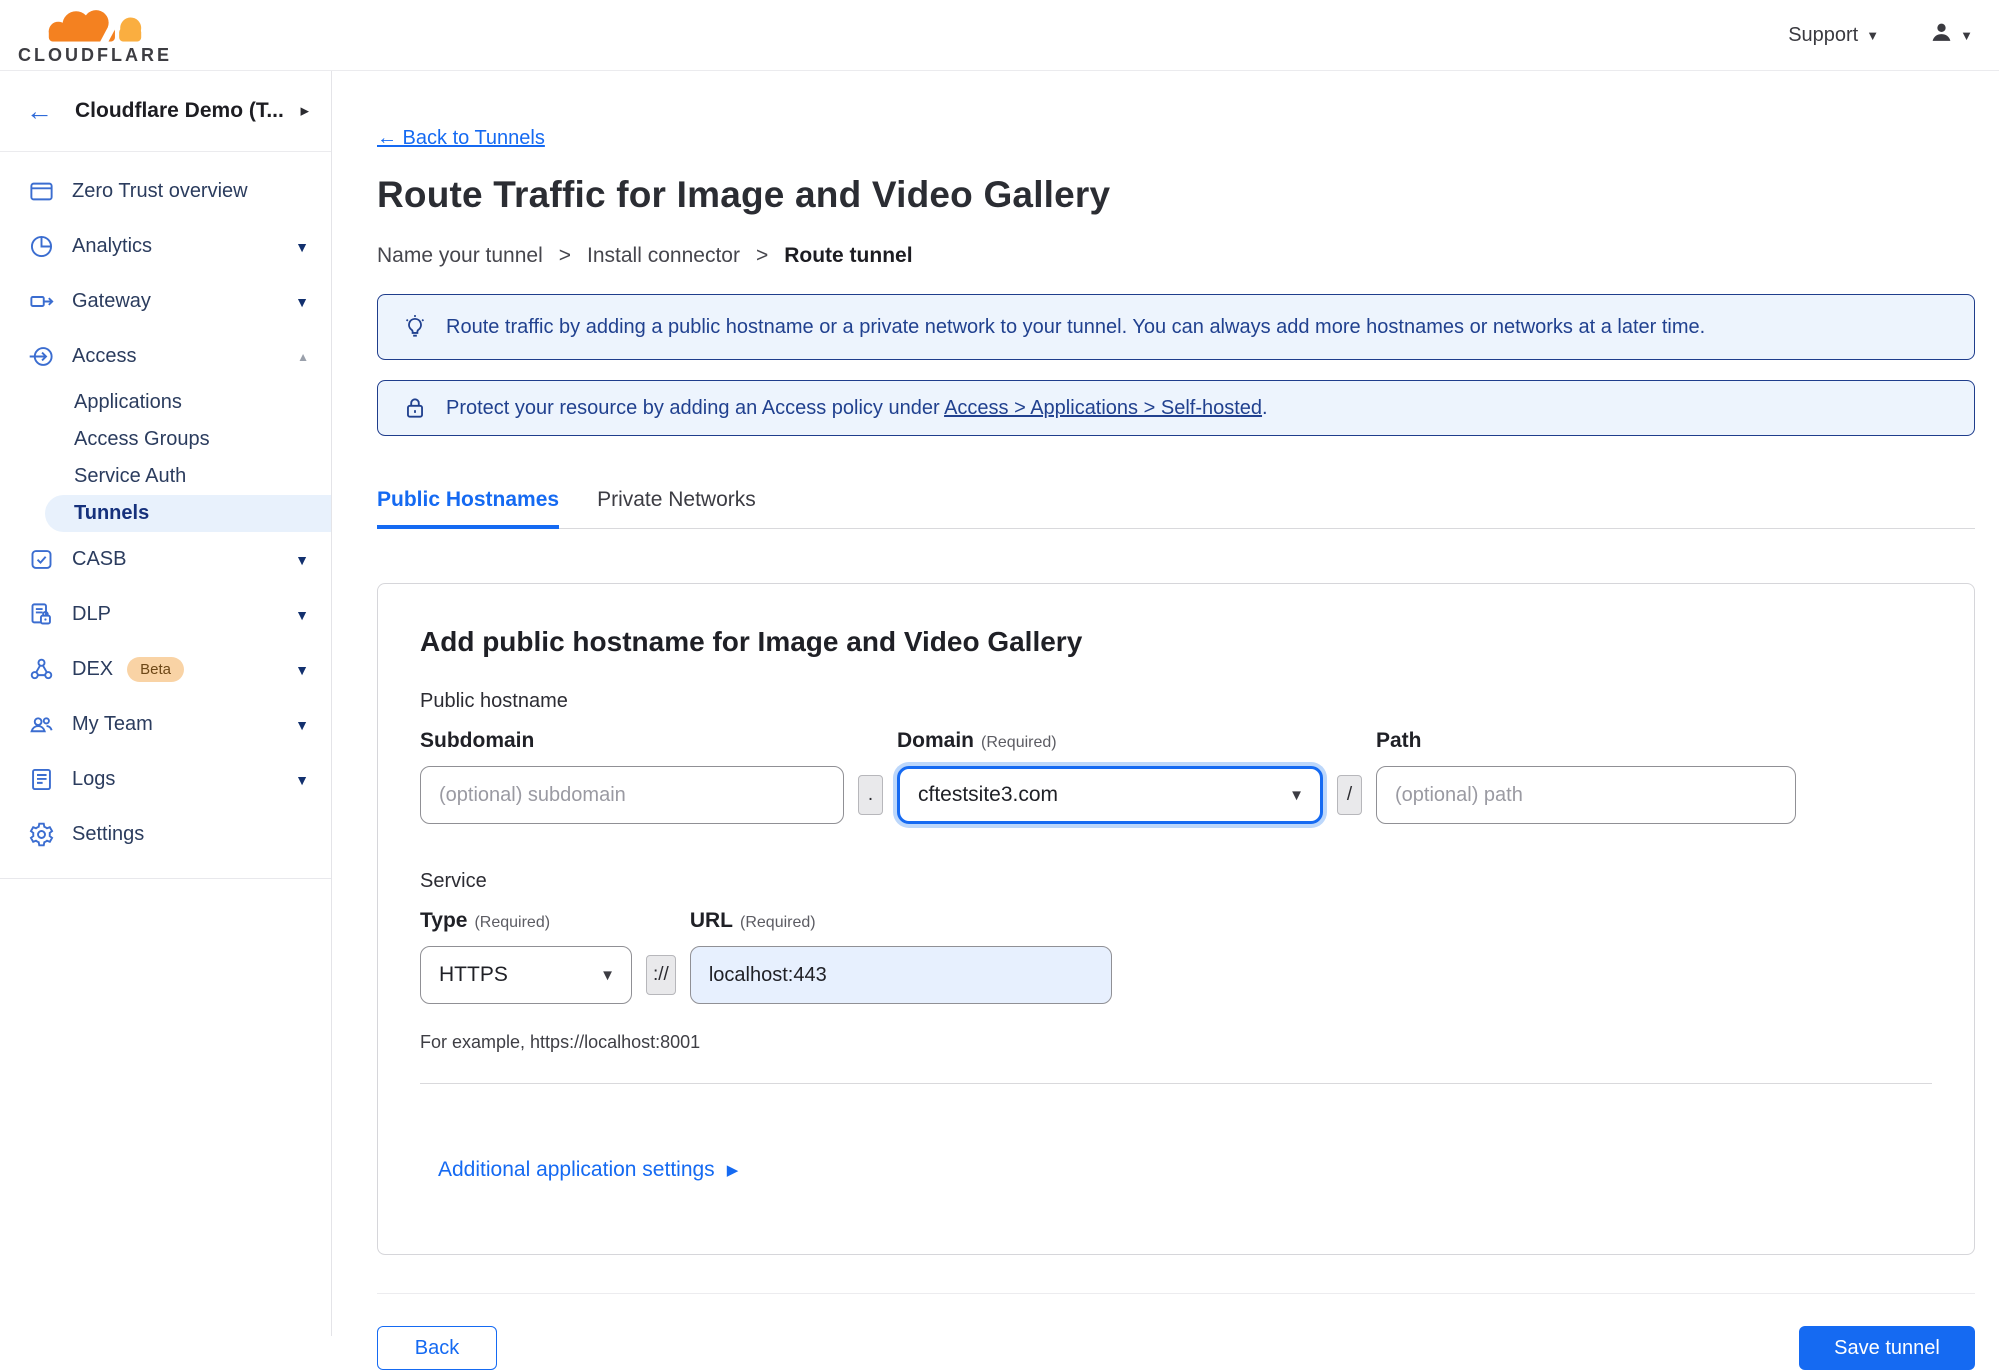  Describe the element at coordinates (111, 301) in the screenshot. I see `sidebar-item-label: Gateway` at that location.